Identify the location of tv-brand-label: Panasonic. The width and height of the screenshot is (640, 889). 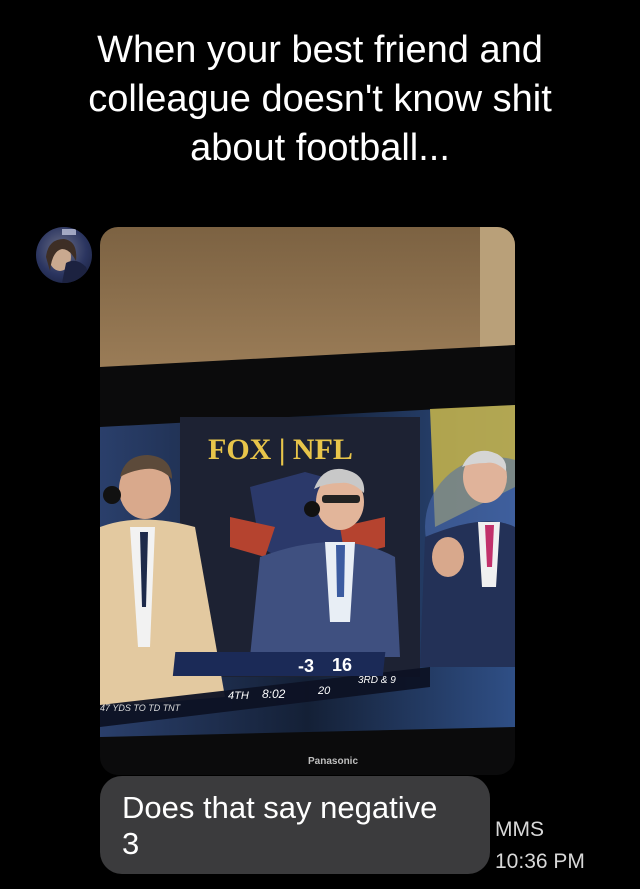
(333, 761).